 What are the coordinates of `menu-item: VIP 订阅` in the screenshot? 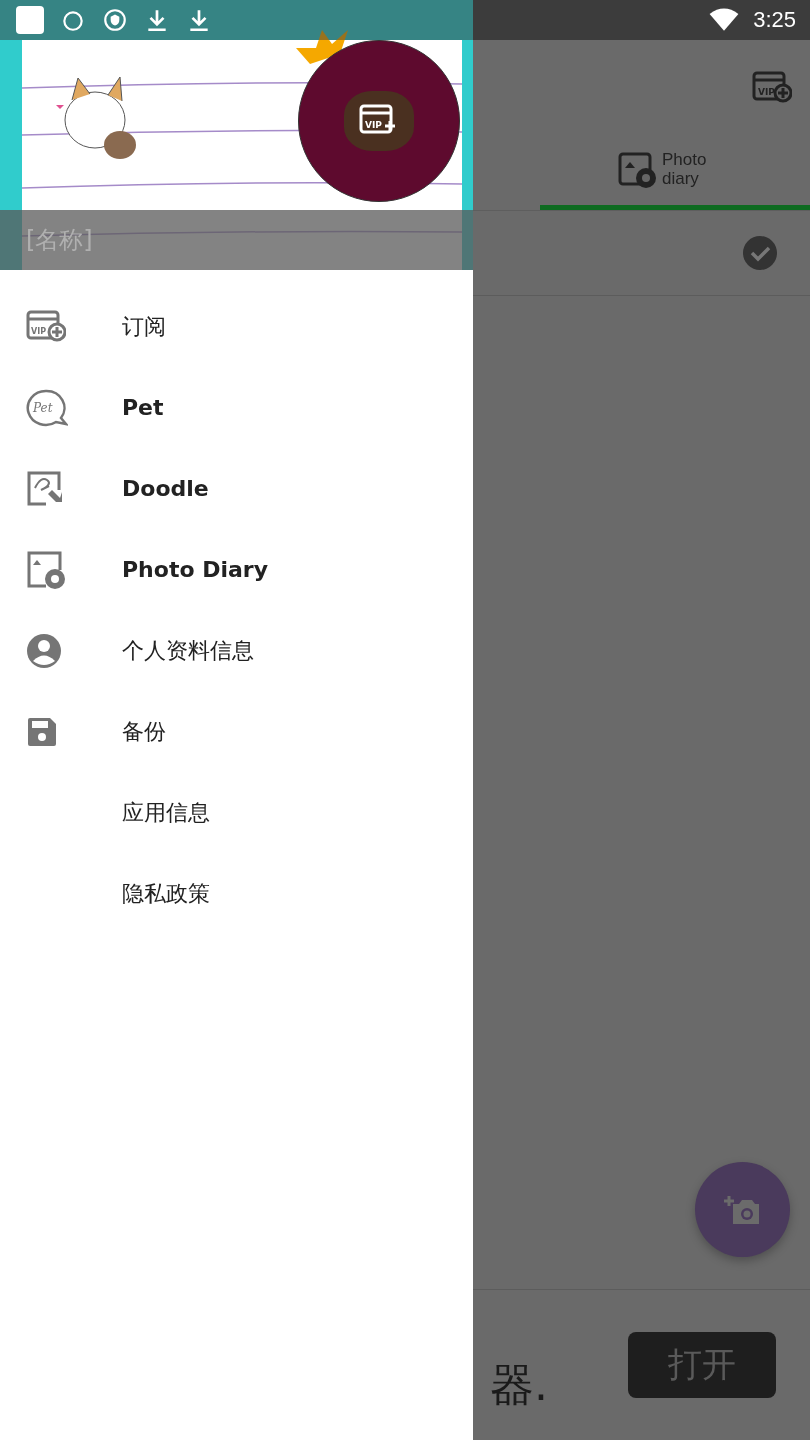 It's located at (236, 326).